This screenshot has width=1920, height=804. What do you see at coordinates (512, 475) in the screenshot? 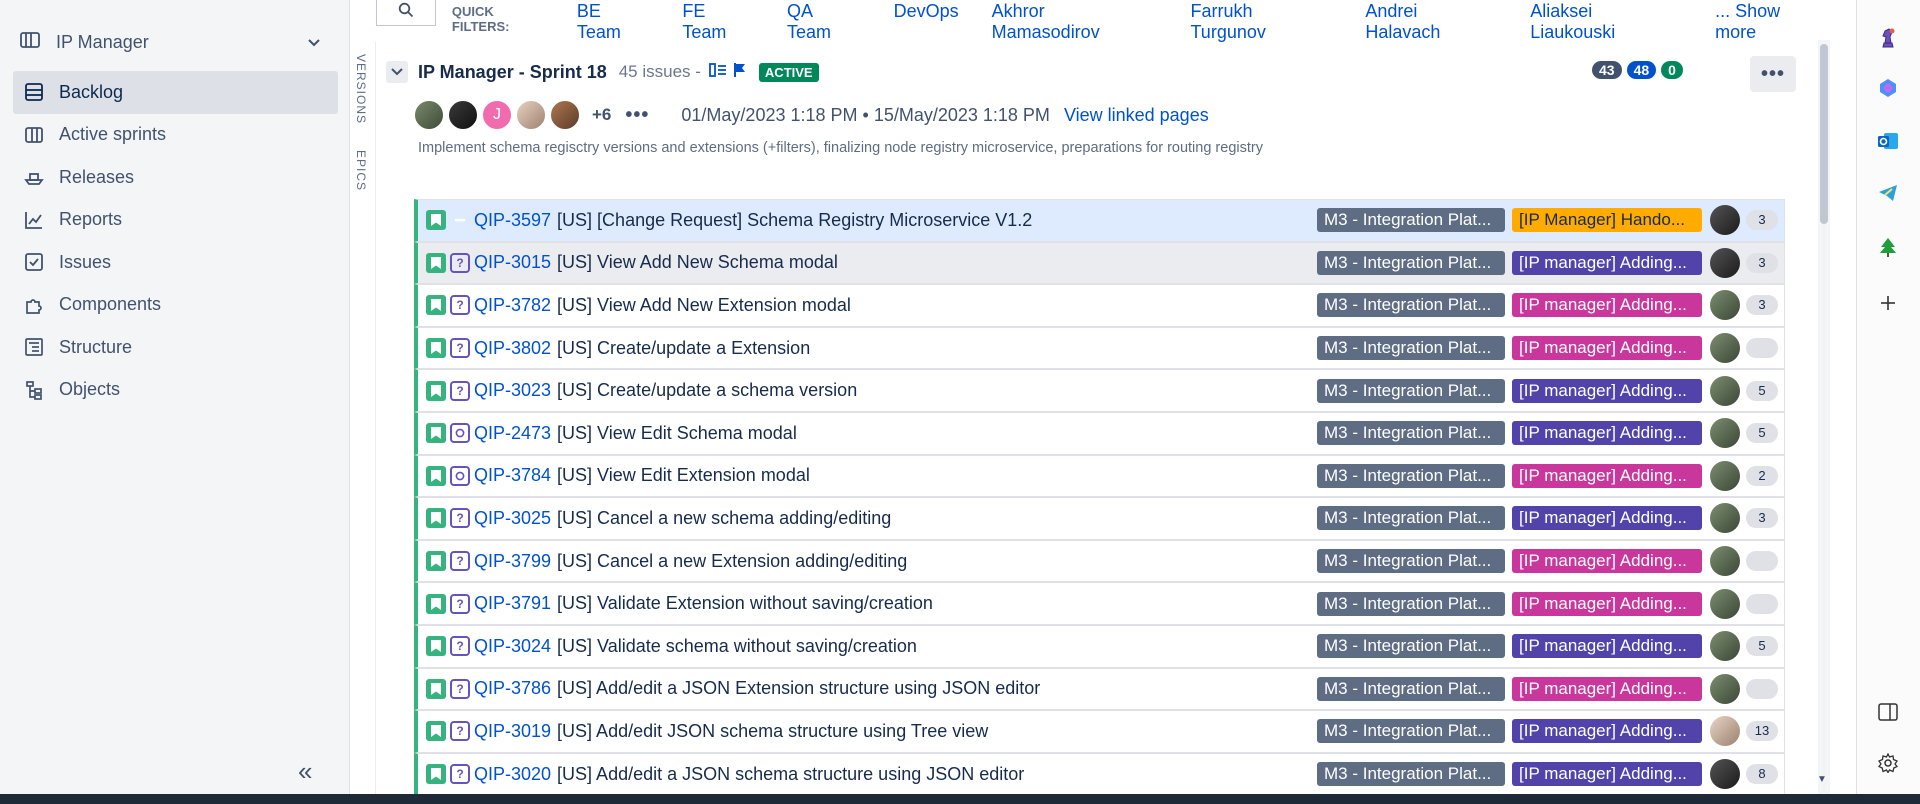
I see `issue-key-link: QIP-3784` at bounding box center [512, 475].